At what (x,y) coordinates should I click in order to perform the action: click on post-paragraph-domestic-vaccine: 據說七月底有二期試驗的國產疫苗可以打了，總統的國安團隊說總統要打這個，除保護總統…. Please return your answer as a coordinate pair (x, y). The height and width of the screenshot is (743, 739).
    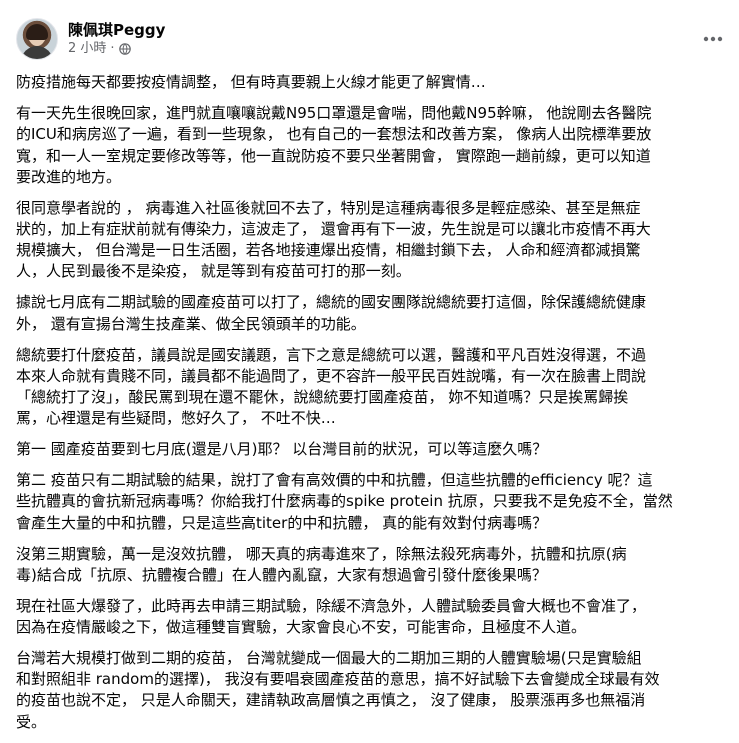
    Looking at the image, I should click on (331, 313).